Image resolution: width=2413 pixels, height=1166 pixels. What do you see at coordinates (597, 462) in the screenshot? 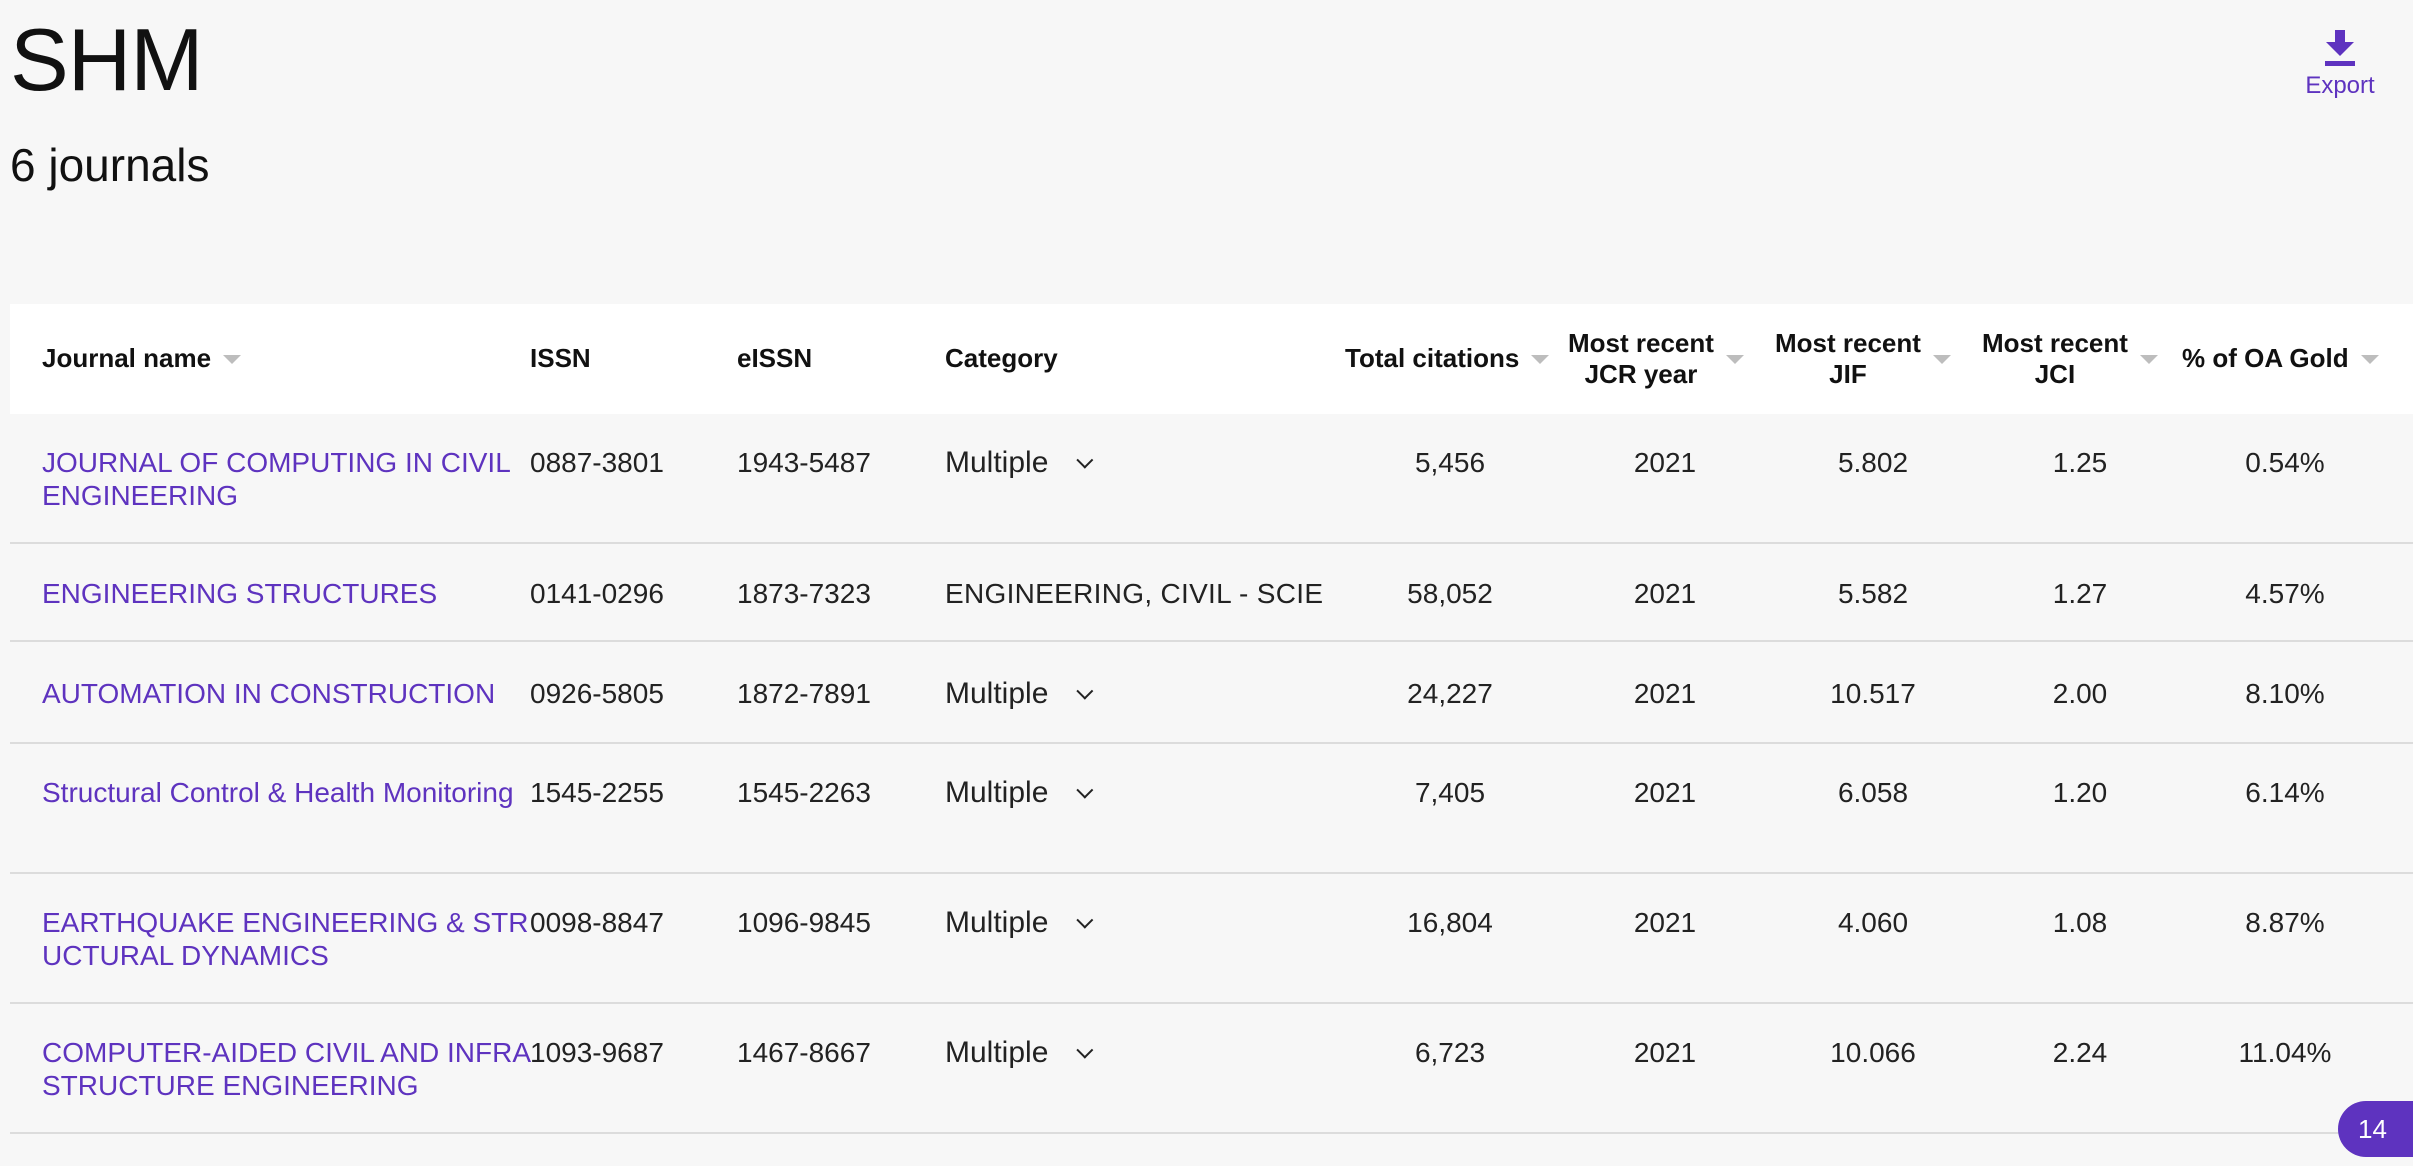
I see `issn-cell: 0887-3801` at bounding box center [597, 462].